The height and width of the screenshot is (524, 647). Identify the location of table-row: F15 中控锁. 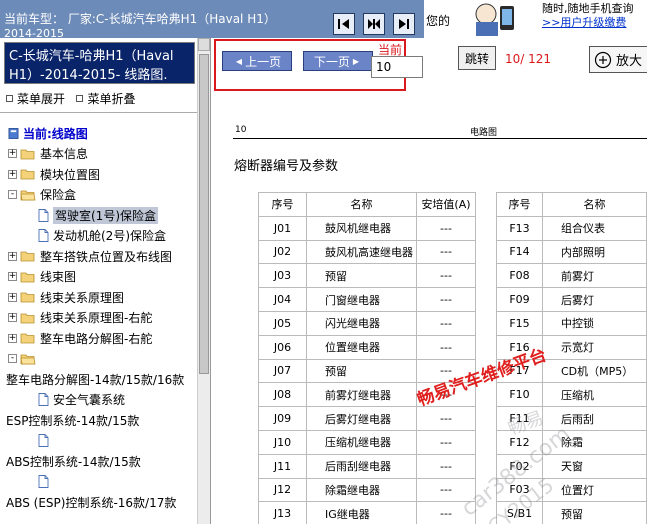
(571, 323).